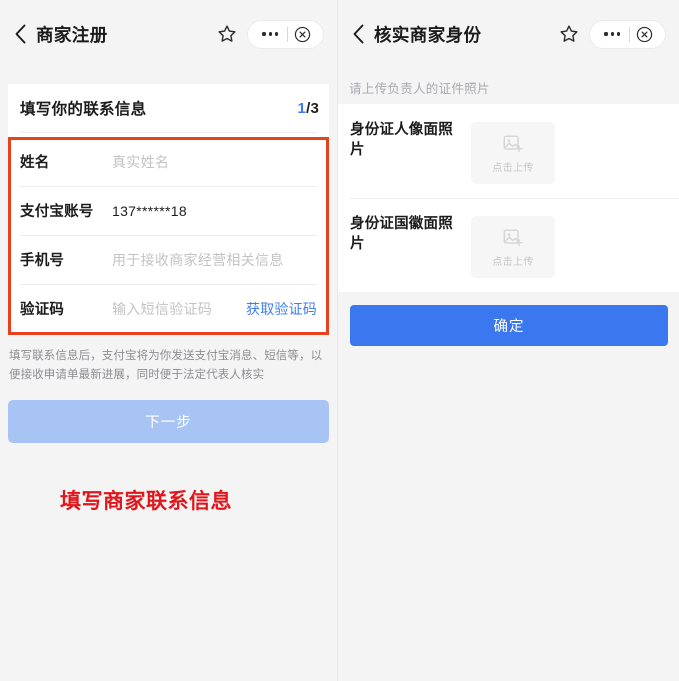  What do you see at coordinates (513, 262) in the screenshot?
I see `upload-button-text-id-back: 点击上传` at bounding box center [513, 262].